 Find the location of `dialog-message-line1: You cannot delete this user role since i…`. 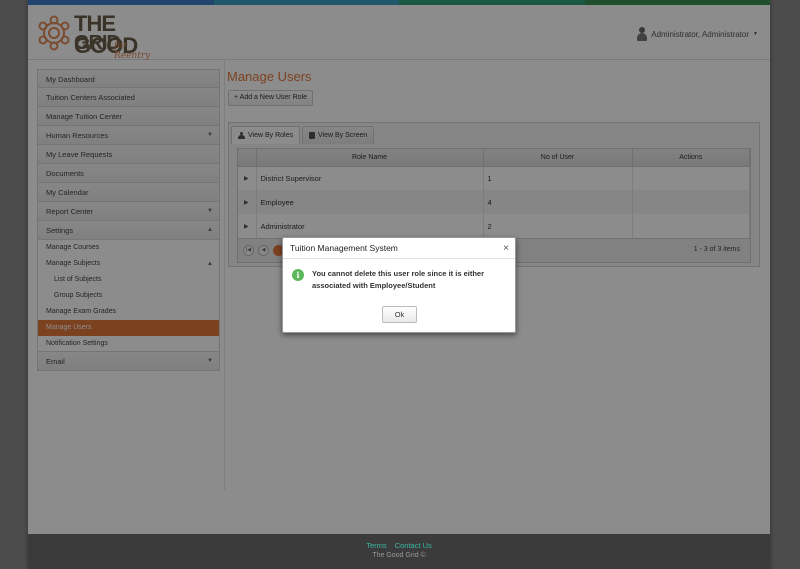

dialog-message-line1: You cannot delete this user role since i… is located at coordinates (398, 273).